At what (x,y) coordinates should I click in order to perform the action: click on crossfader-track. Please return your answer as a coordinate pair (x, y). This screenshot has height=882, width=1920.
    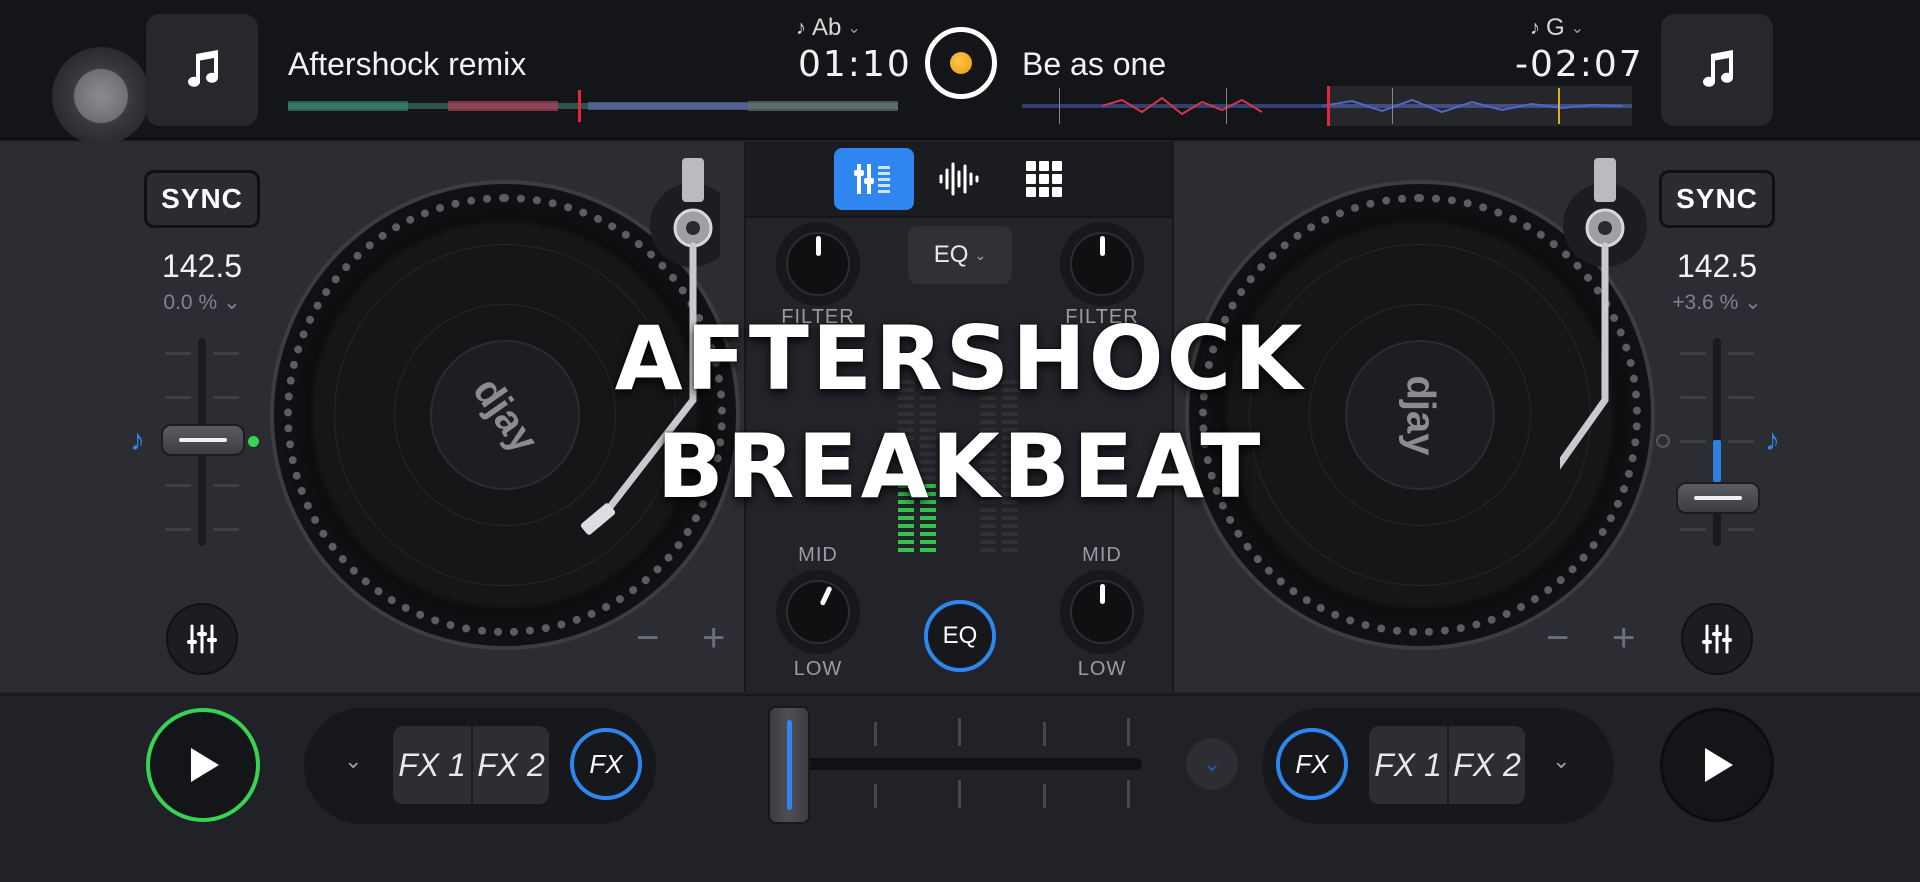
    Looking at the image, I should click on (956, 764).